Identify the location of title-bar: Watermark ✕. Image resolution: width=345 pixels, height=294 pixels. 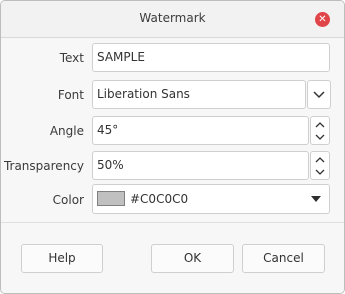
(172, 19).